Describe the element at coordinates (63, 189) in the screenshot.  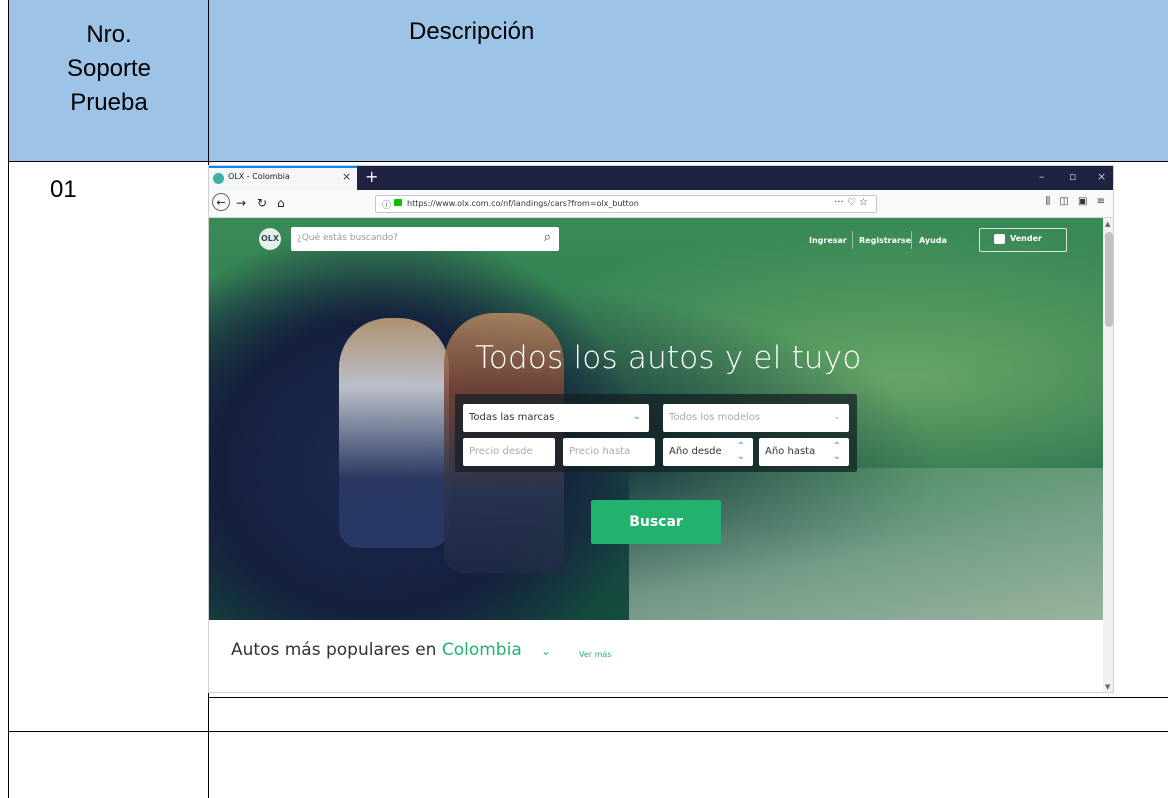
I see `row-number: 01` at that location.